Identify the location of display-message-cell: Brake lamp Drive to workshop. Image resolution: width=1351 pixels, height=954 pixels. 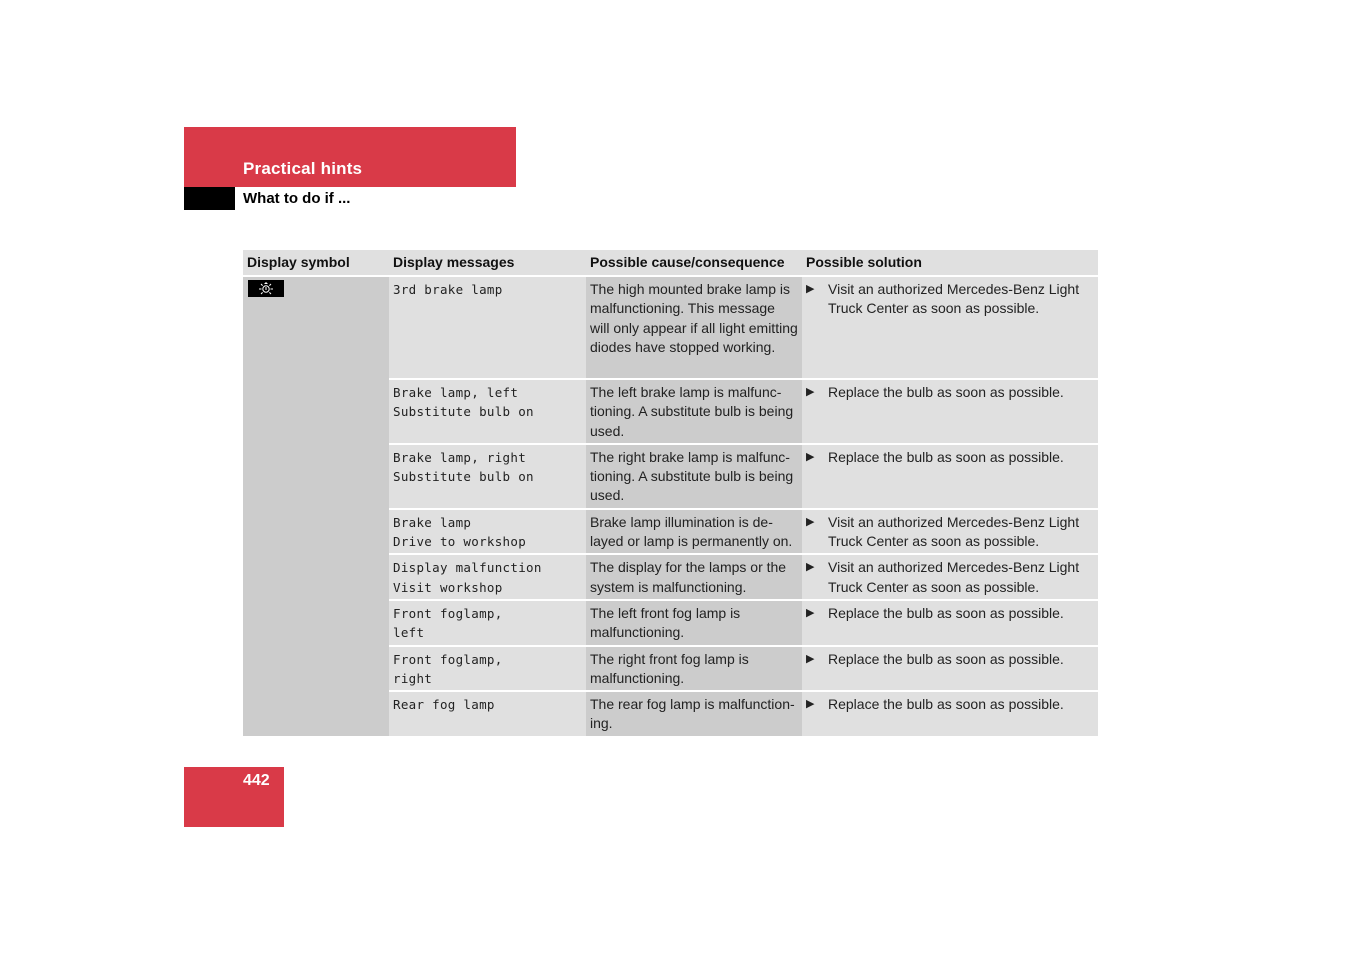
(487, 532).